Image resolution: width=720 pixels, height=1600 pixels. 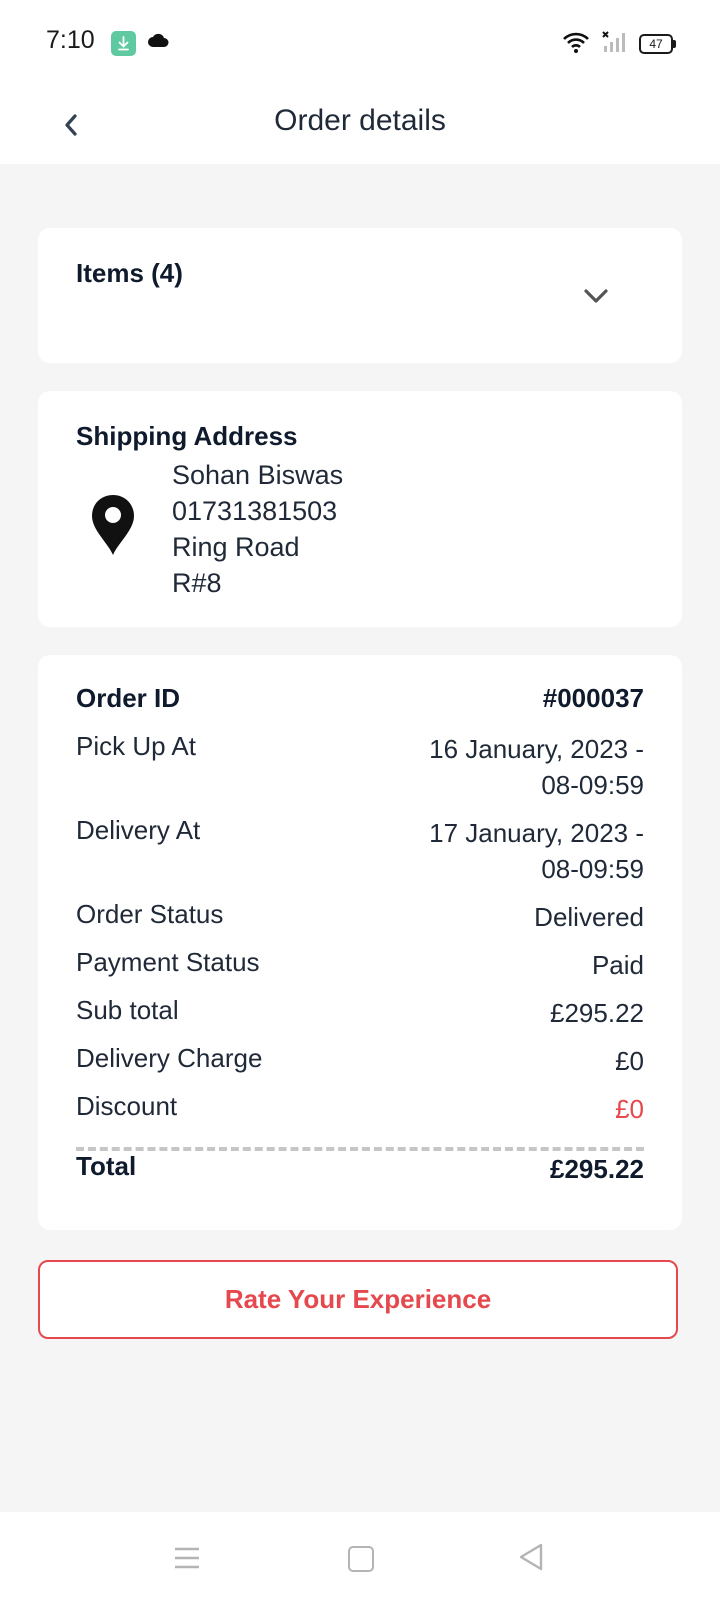 I want to click on items-title: Items (4), so click(x=129, y=273).